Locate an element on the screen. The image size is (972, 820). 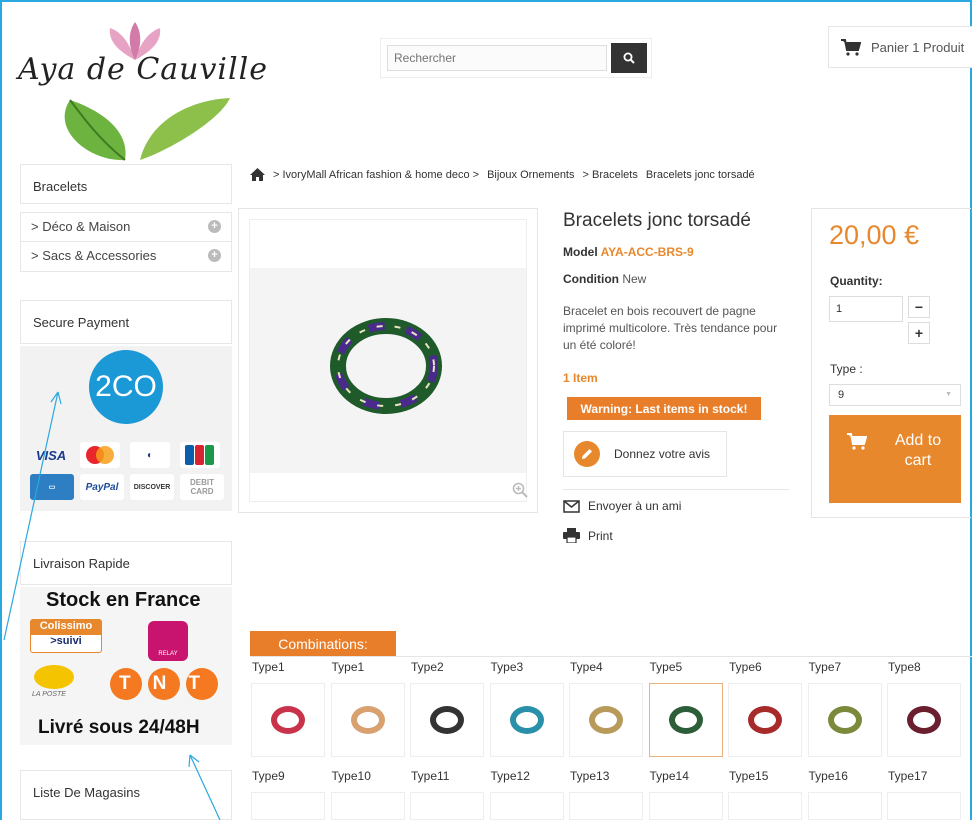
relay-label: RELAY is located at coordinates (168, 654).